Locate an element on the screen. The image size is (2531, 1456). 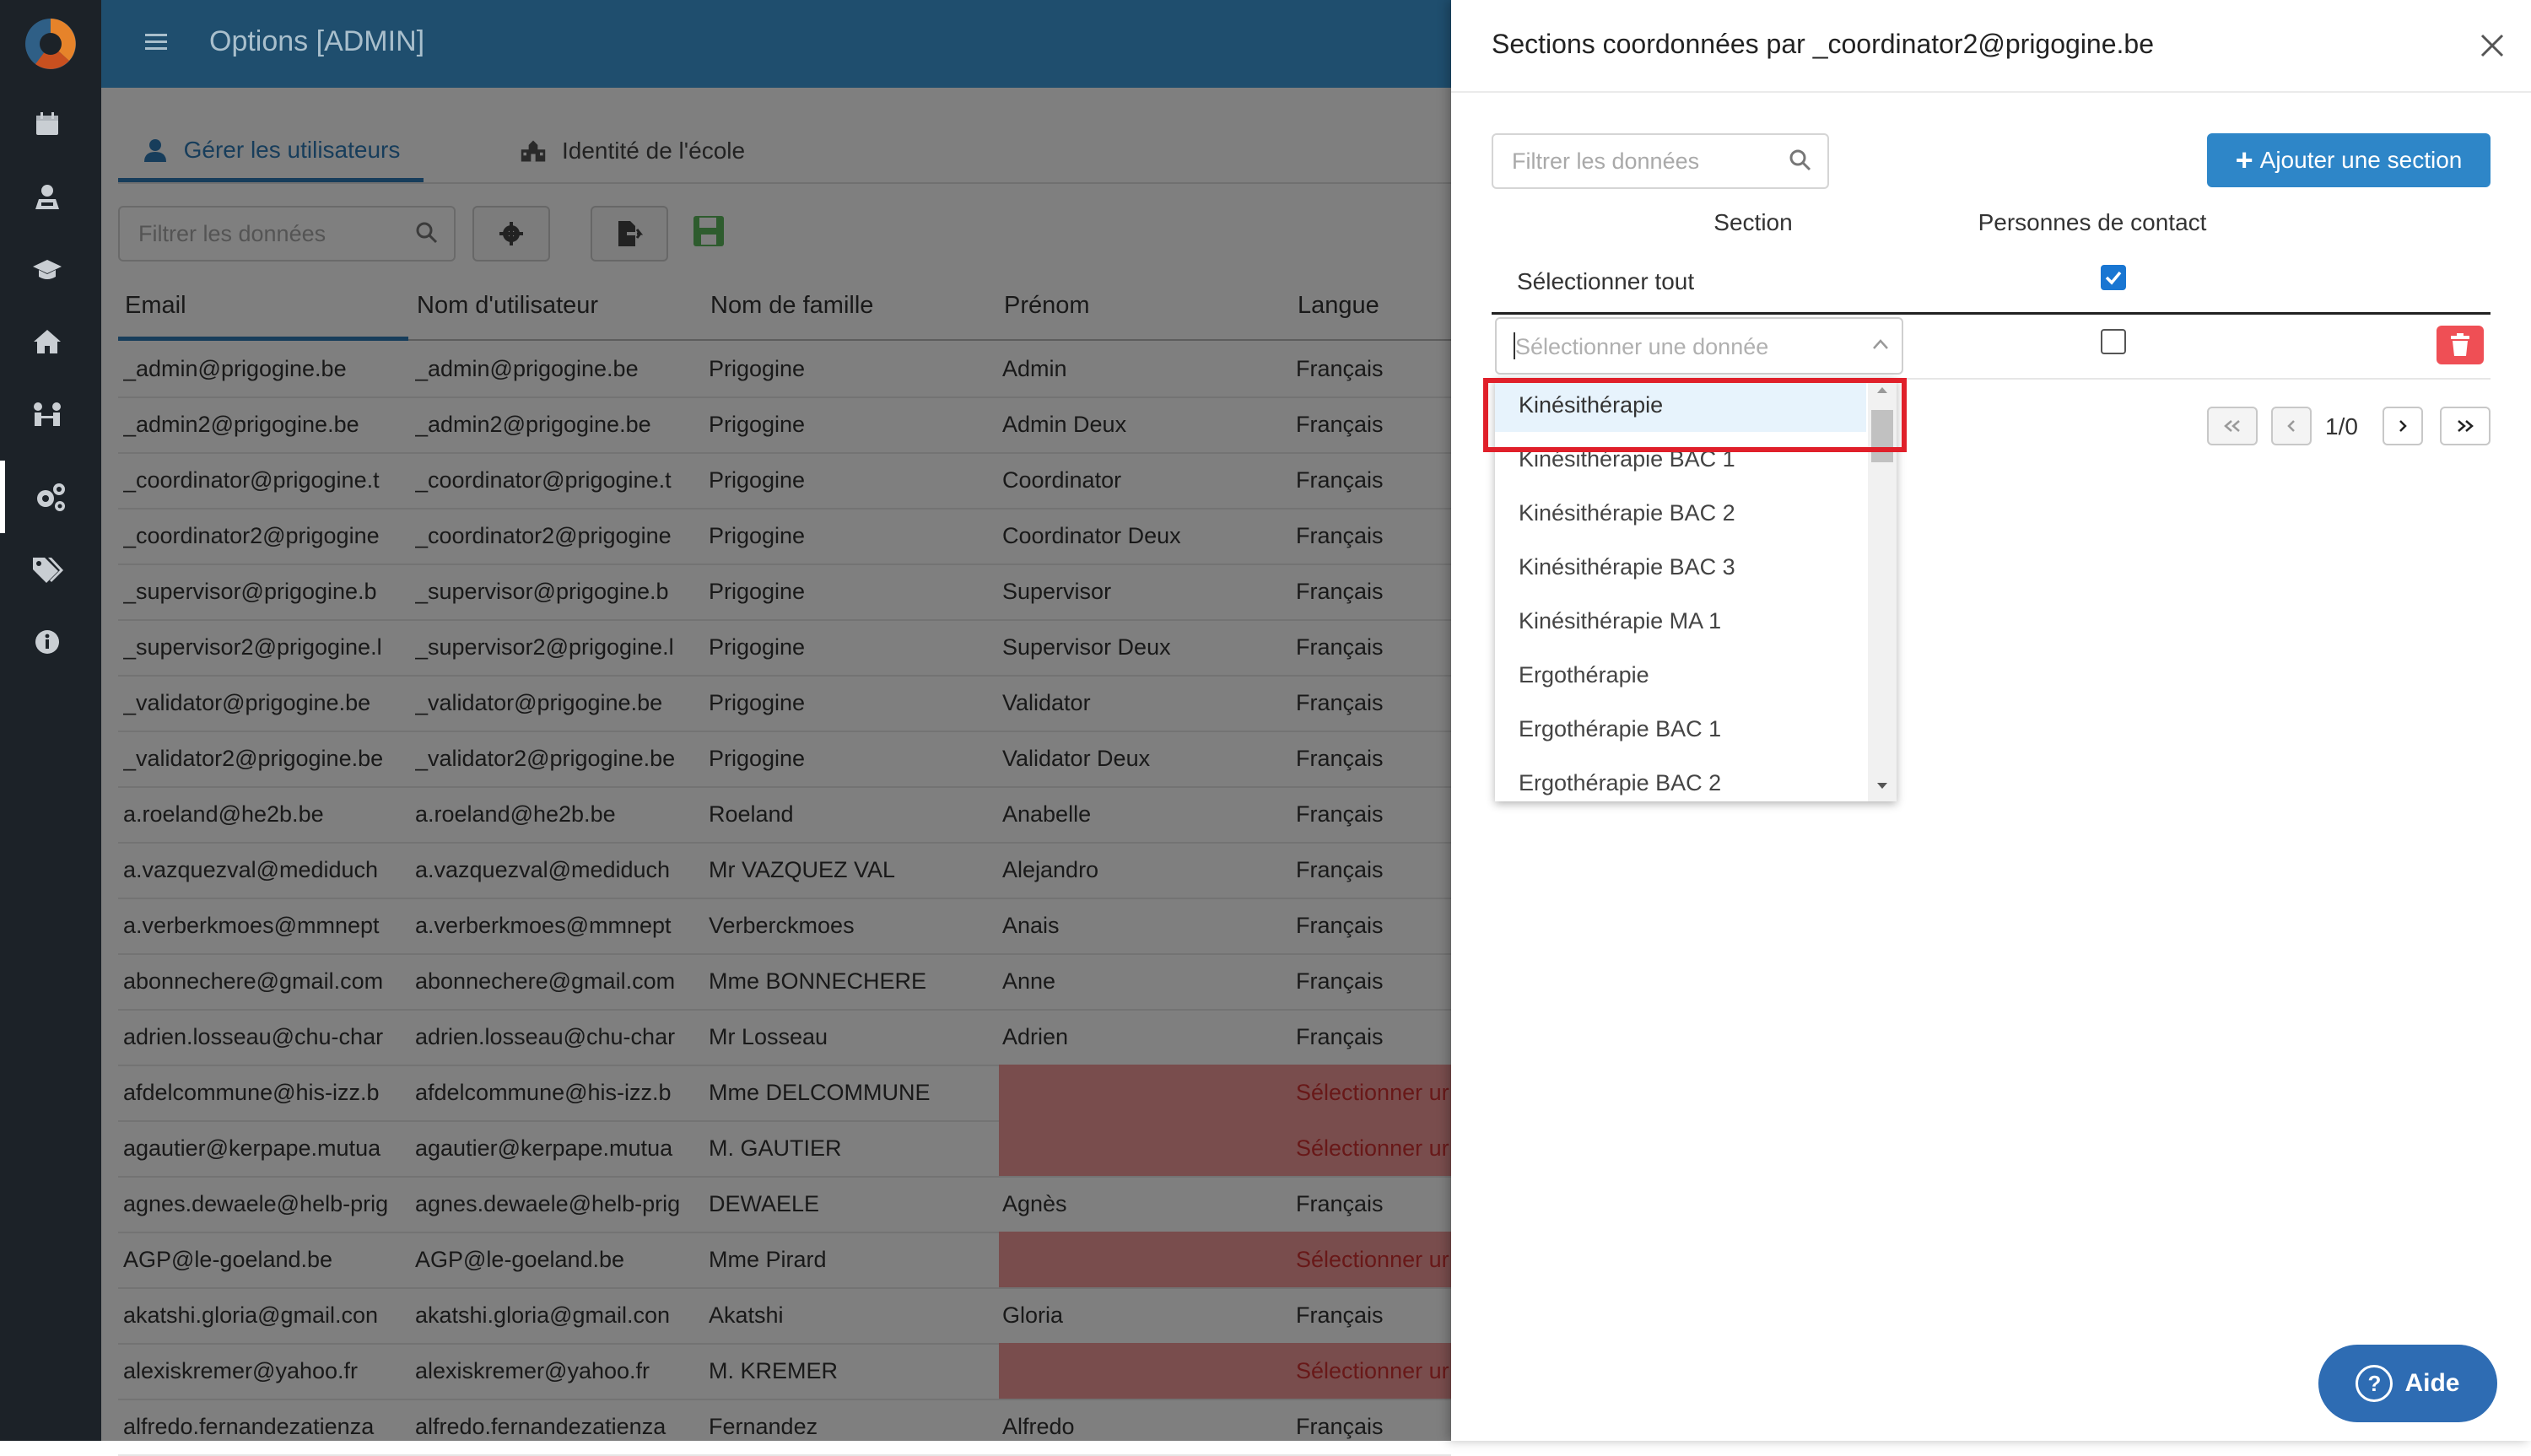
double-chevron-right-icon is located at coordinates (2466, 426).